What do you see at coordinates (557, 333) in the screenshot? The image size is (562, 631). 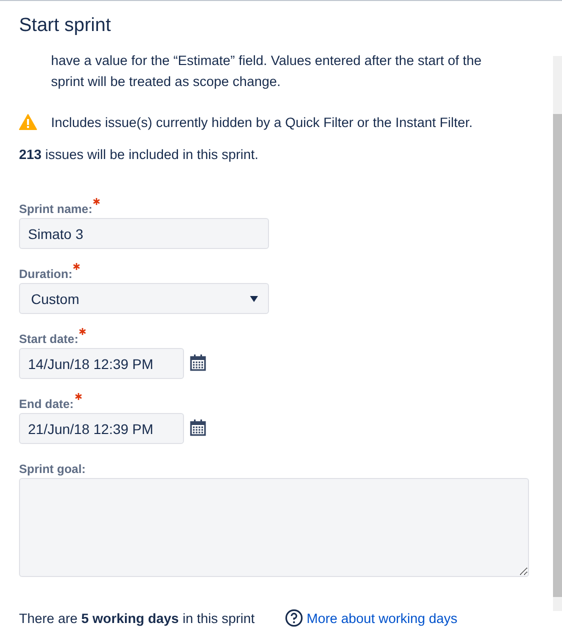 I see `scrollbar` at bounding box center [557, 333].